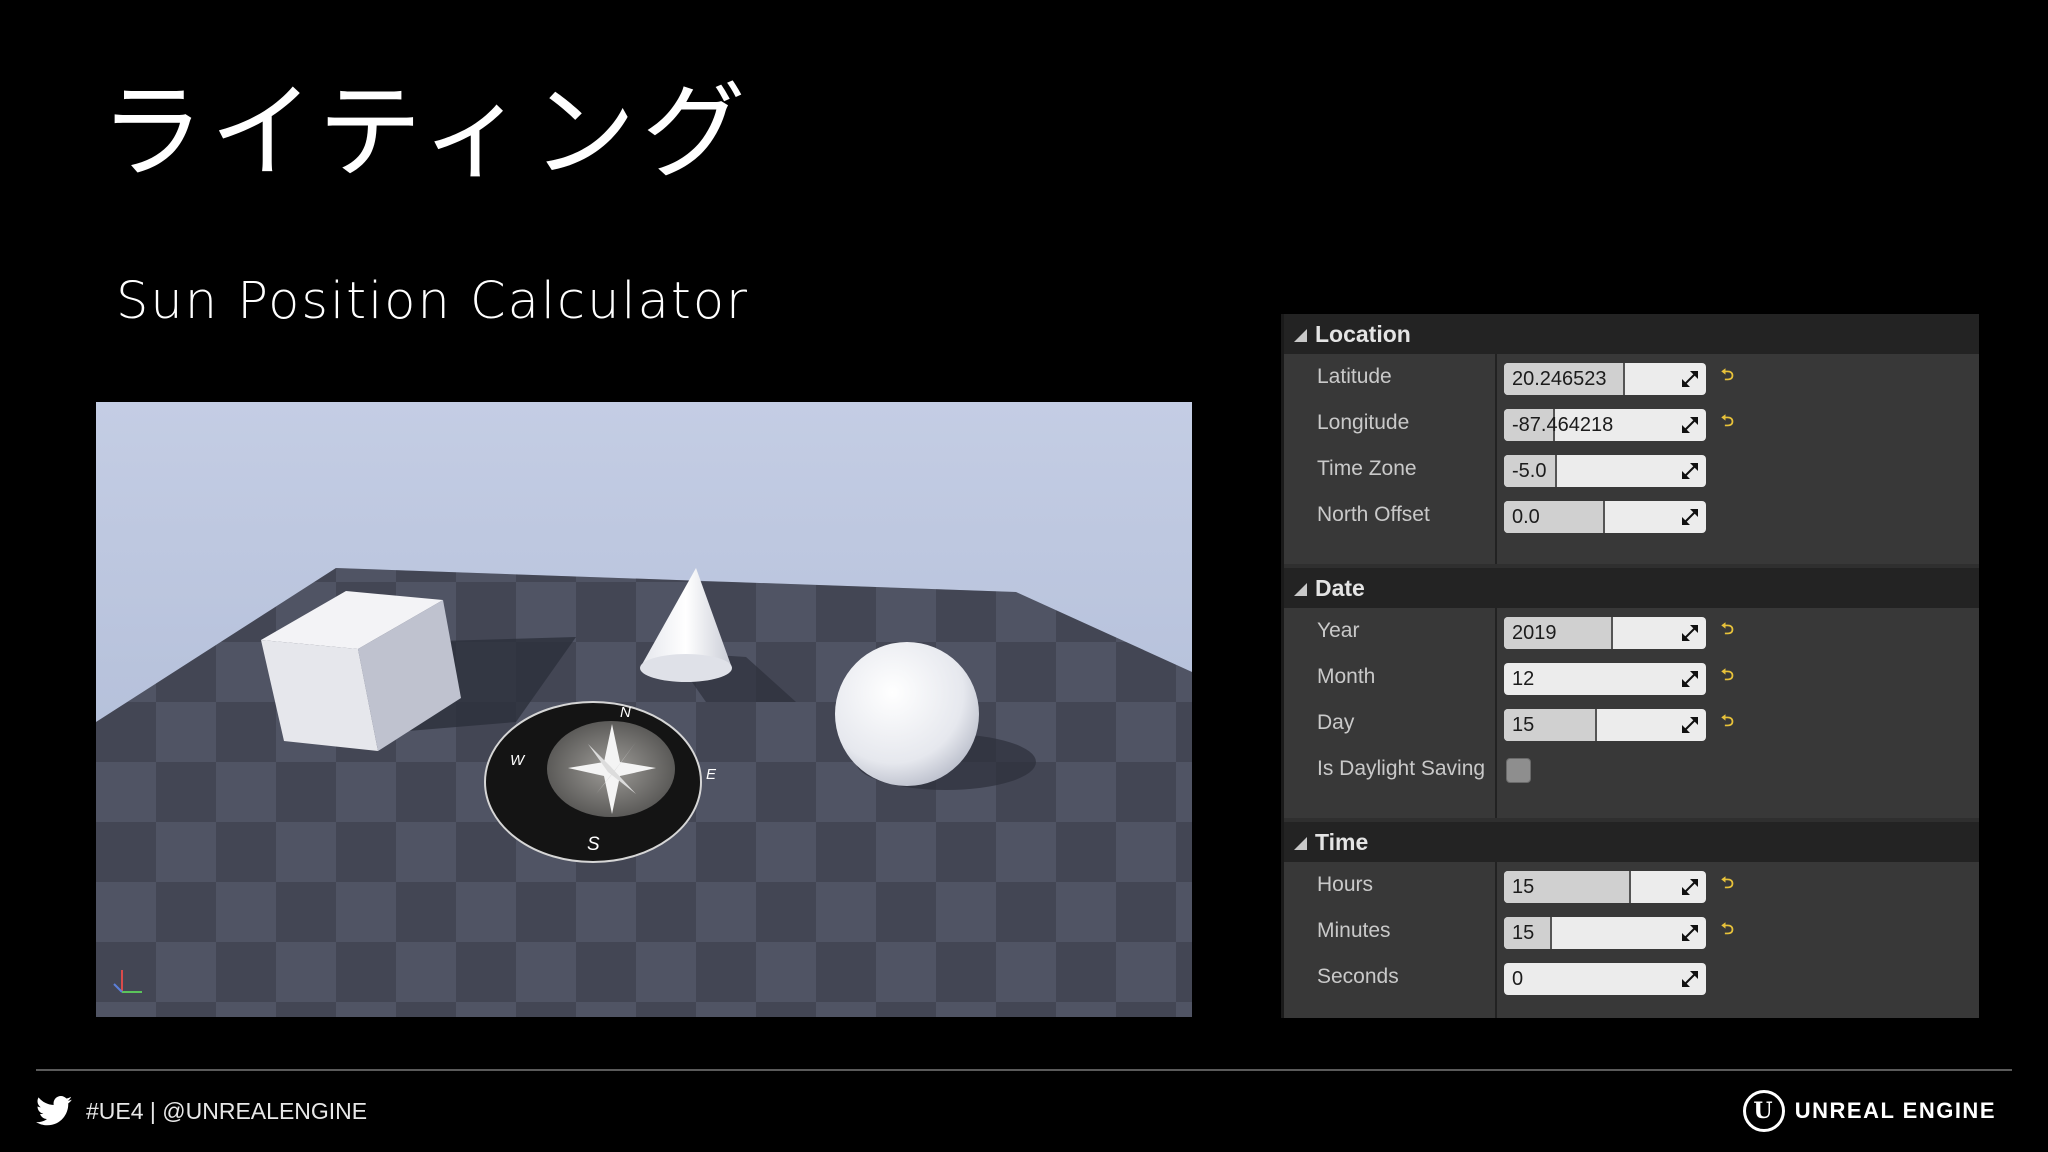 The height and width of the screenshot is (1152, 2048). What do you see at coordinates (593, 844) in the screenshot?
I see `compass-s-label: S` at bounding box center [593, 844].